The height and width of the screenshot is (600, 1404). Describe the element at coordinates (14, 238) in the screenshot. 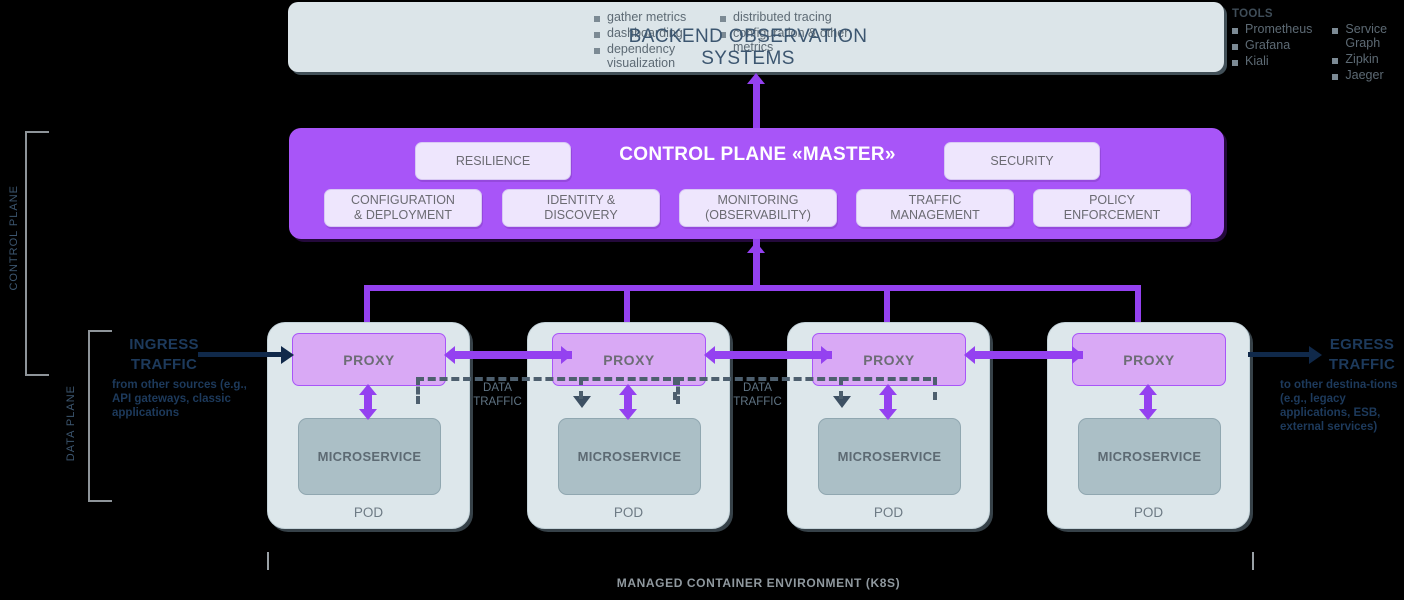

I see `control-plane-label: CONTROL PLANE` at that location.